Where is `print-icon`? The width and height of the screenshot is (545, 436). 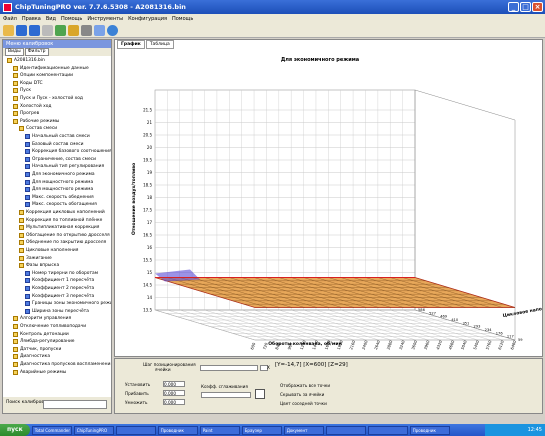 print-icon is located at coordinates (47, 30).